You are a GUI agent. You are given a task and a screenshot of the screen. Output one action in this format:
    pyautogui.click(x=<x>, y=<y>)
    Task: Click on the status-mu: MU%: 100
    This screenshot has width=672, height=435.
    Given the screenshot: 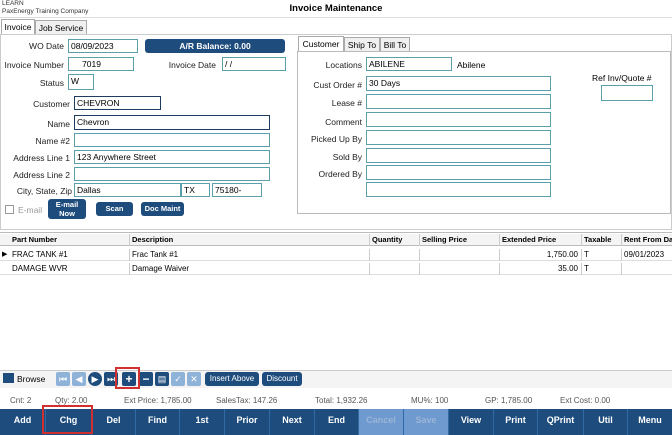 What is the action you would take?
    pyautogui.click(x=430, y=400)
    